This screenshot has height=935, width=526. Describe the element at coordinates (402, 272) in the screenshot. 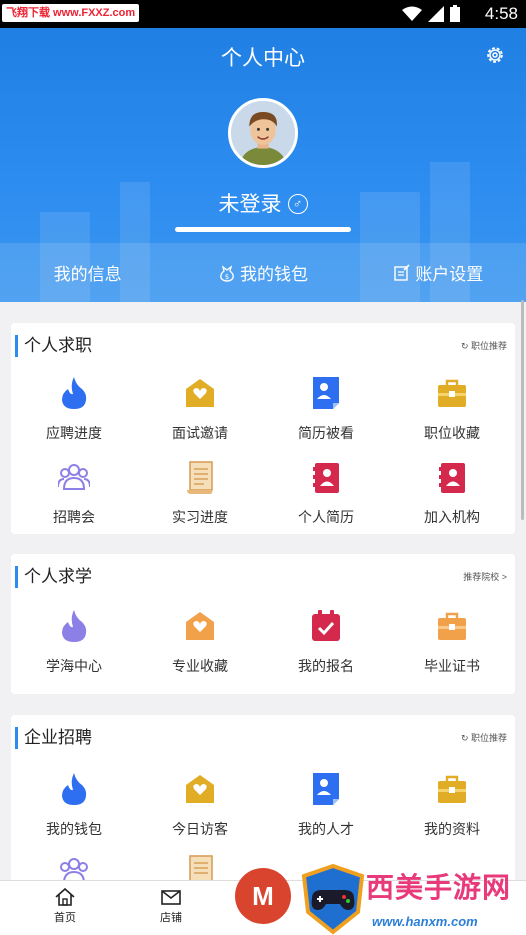

I see `edit-icon` at that location.